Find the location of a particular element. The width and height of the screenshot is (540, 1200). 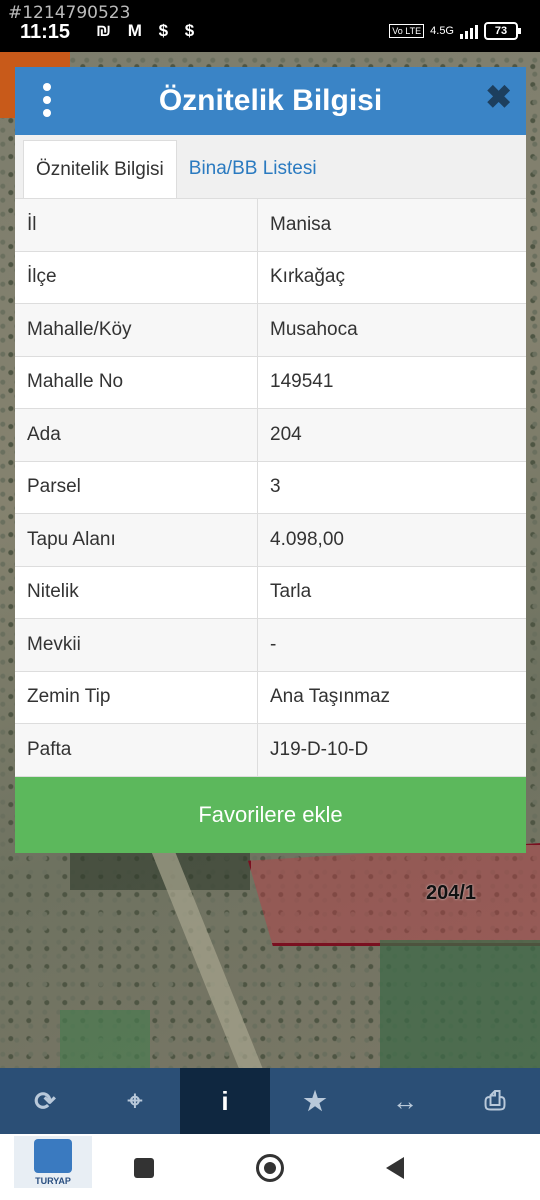

tab-attribute-info: Öznitelik Bilgisi is located at coordinates (100, 169).